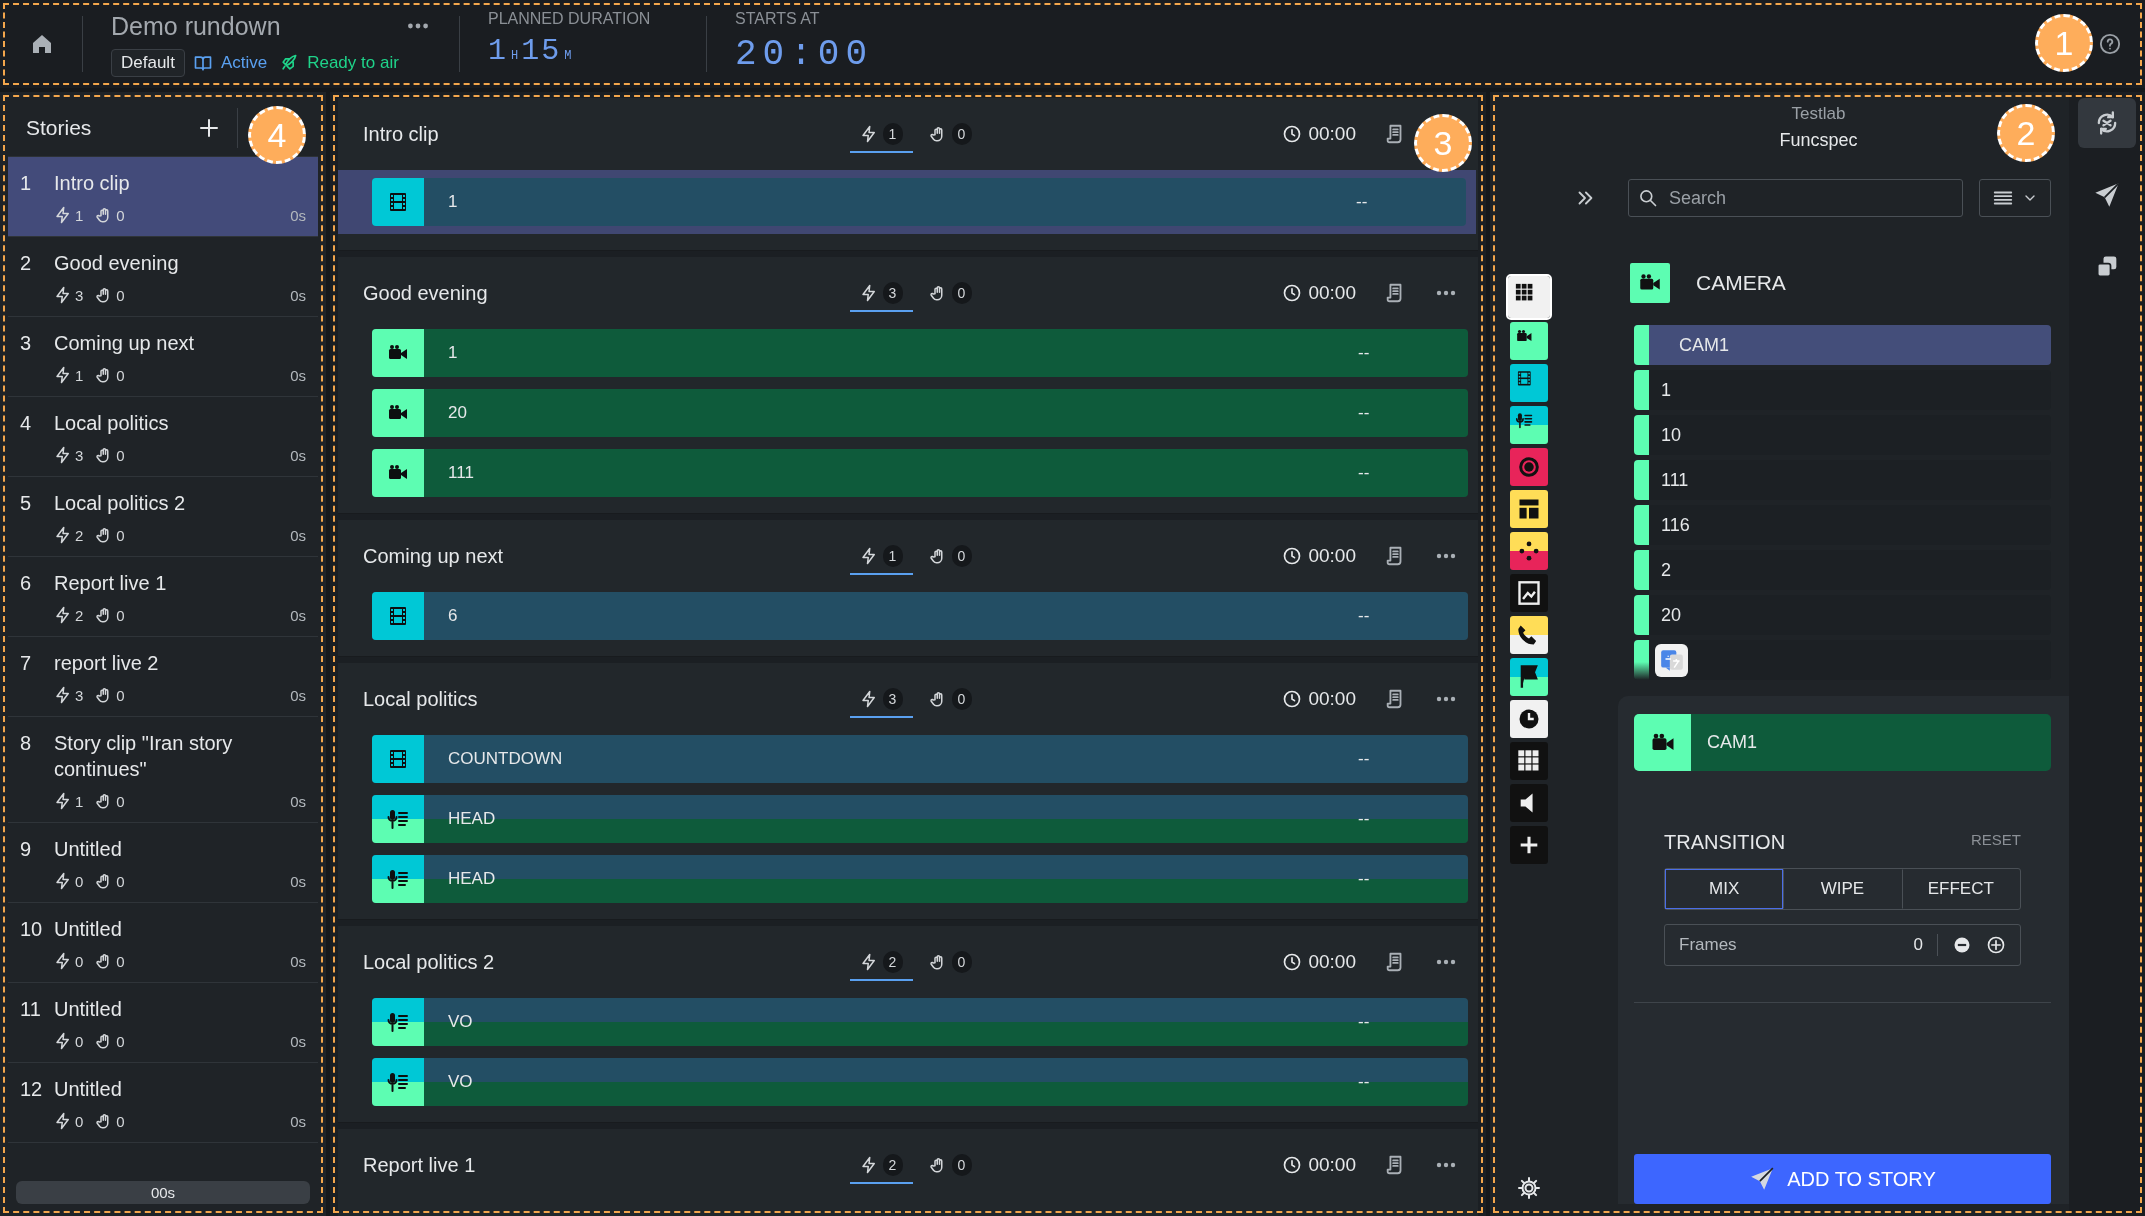 The image size is (2145, 1216). Describe the element at coordinates (1842, 345) in the screenshot. I see `source-item: CAM1` at that location.